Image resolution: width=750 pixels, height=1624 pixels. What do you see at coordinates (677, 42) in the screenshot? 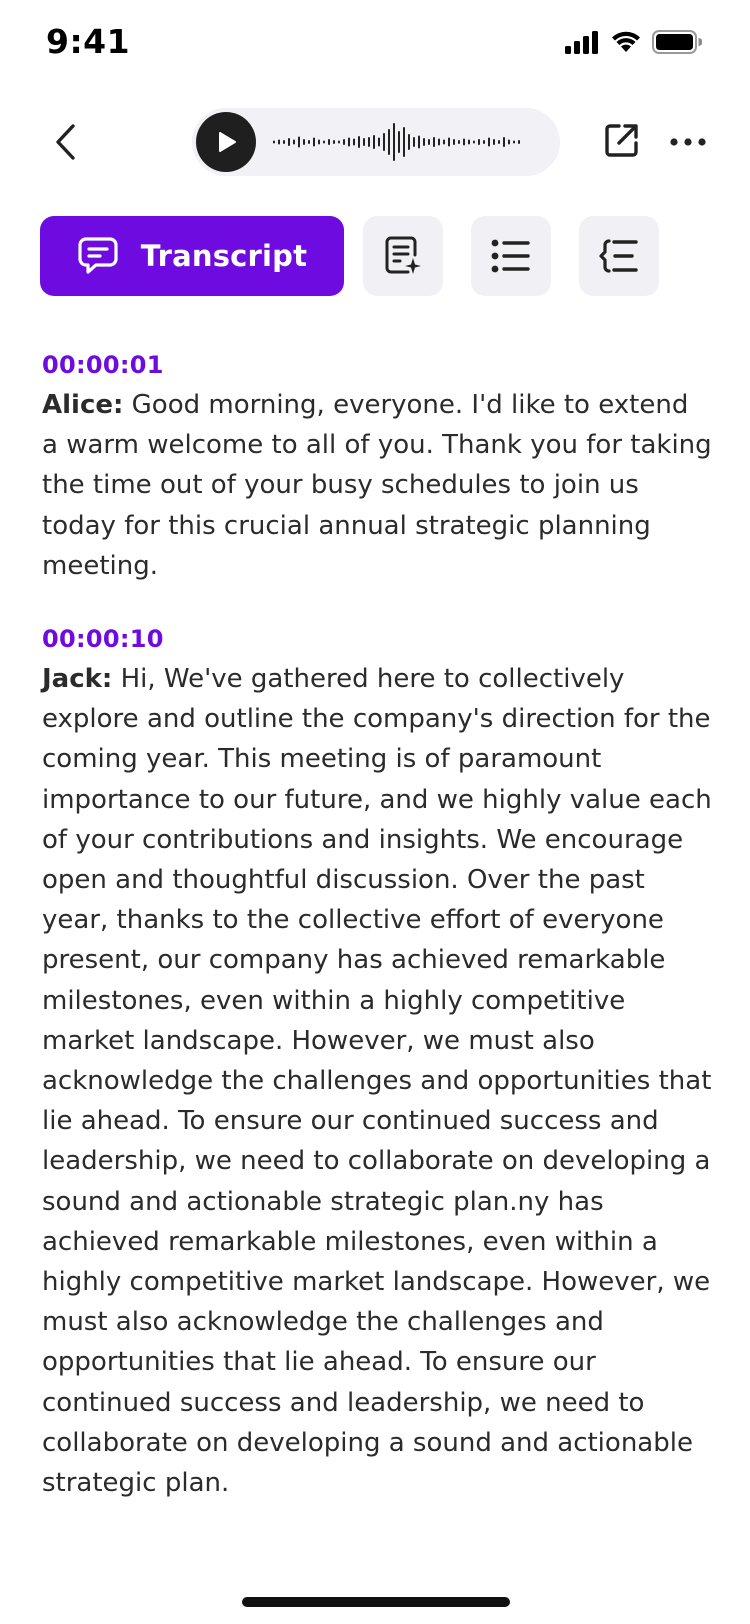
I see `battery-icon` at bounding box center [677, 42].